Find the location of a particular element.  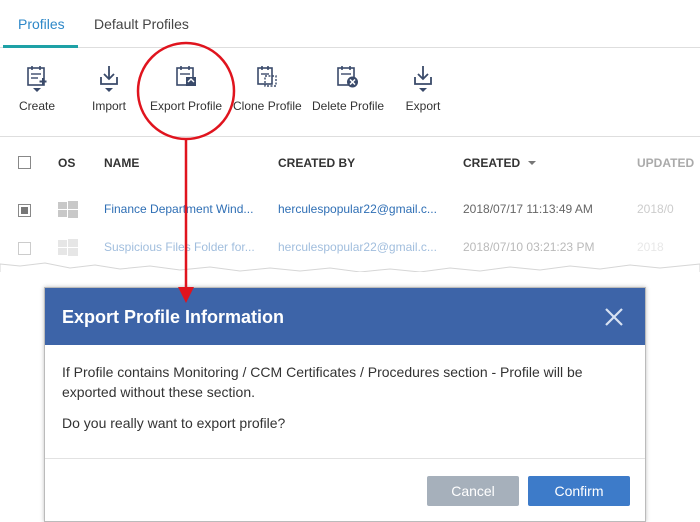

export-label: Export is located at coordinates (423, 106).